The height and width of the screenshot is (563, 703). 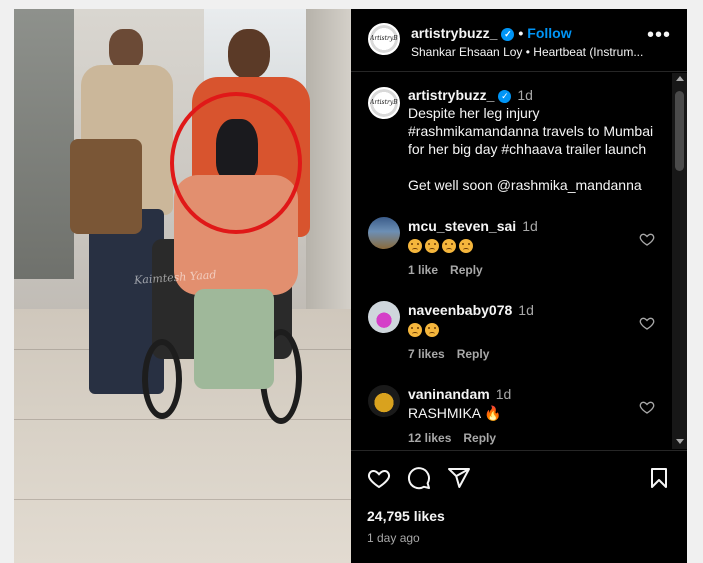 What do you see at coordinates (379, 478) in the screenshot?
I see `like-heart-icon` at bounding box center [379, 478].